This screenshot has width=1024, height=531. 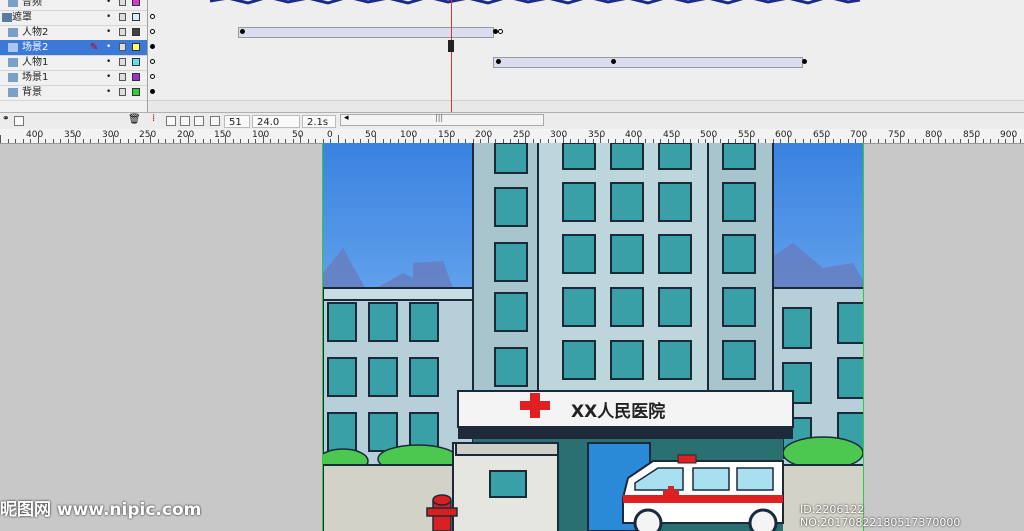 I want to click on frame-row-scene1, so click(x=586, y=78).